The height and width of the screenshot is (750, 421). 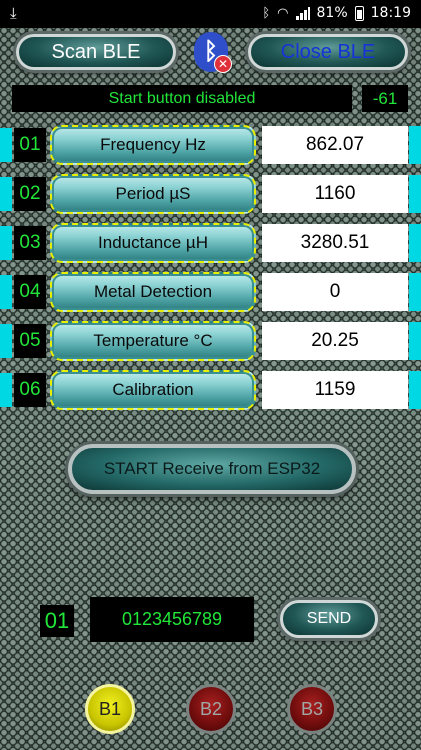 I want to click on wifi-icon: ◠, so click(x=283, y=13).